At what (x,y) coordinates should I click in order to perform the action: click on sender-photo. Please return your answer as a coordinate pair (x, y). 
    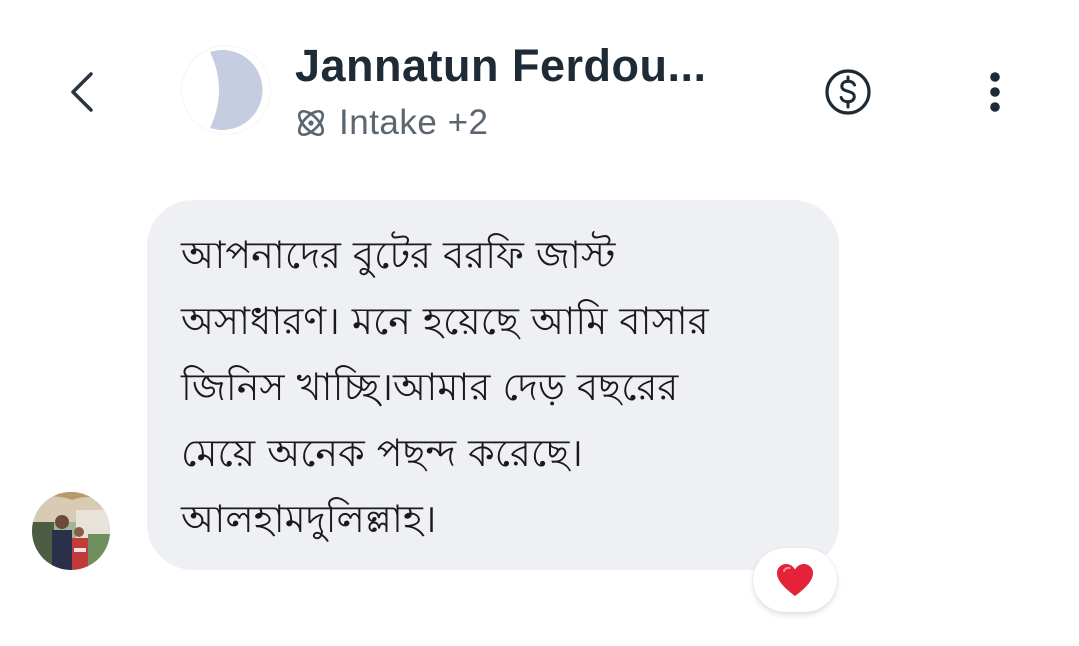
    Looking at the image, I should click on (71, 531).